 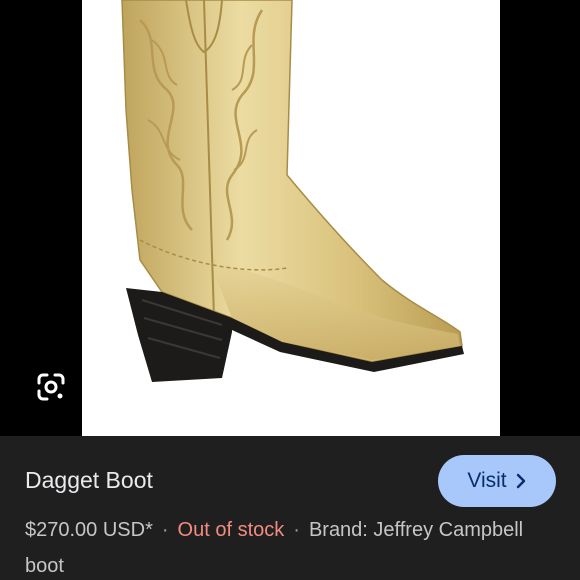 I want to click on visit-button-label: Visit, so click(x=487, y=480).